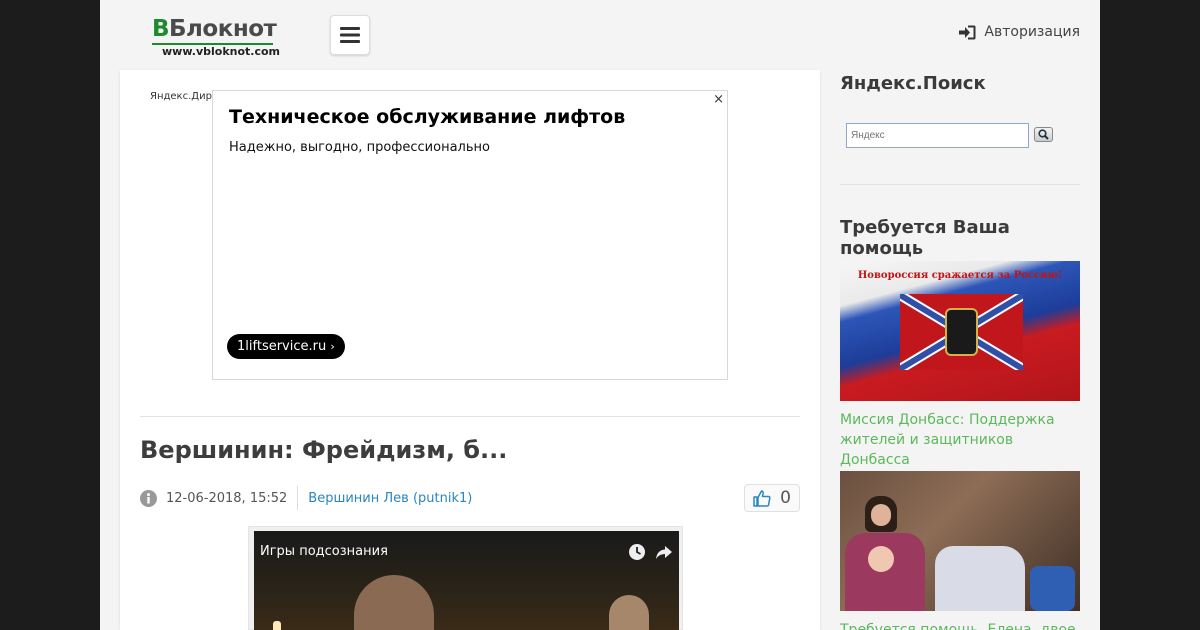 This screenshot has width=1200, height=630. Describe the element at coordinates (277, 625) in the screenshot. I see `video-thumbnail-candle` at that location.